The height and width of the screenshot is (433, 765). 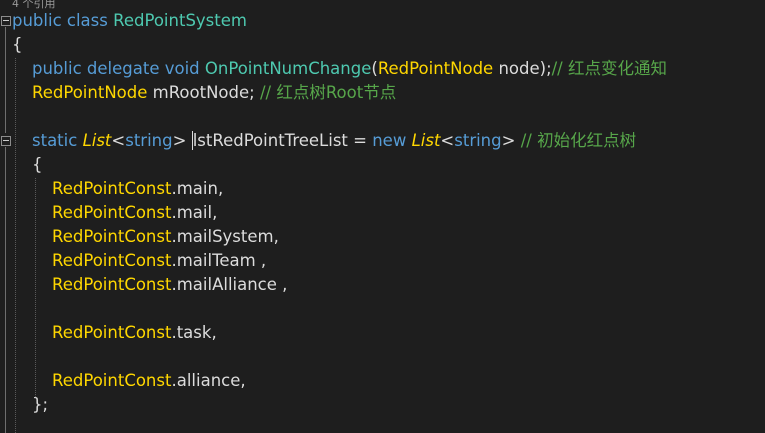 What do you see at coordinates (123, 68) in the screenshot?
I see `keyword-delegate: delegate` at bounding box center [123, 68].